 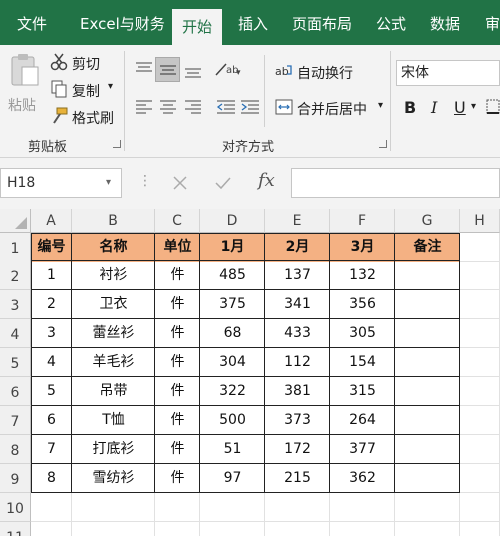 I want to click on merge-center-dropdown-icon: ▾, so click(x=380, y=105).